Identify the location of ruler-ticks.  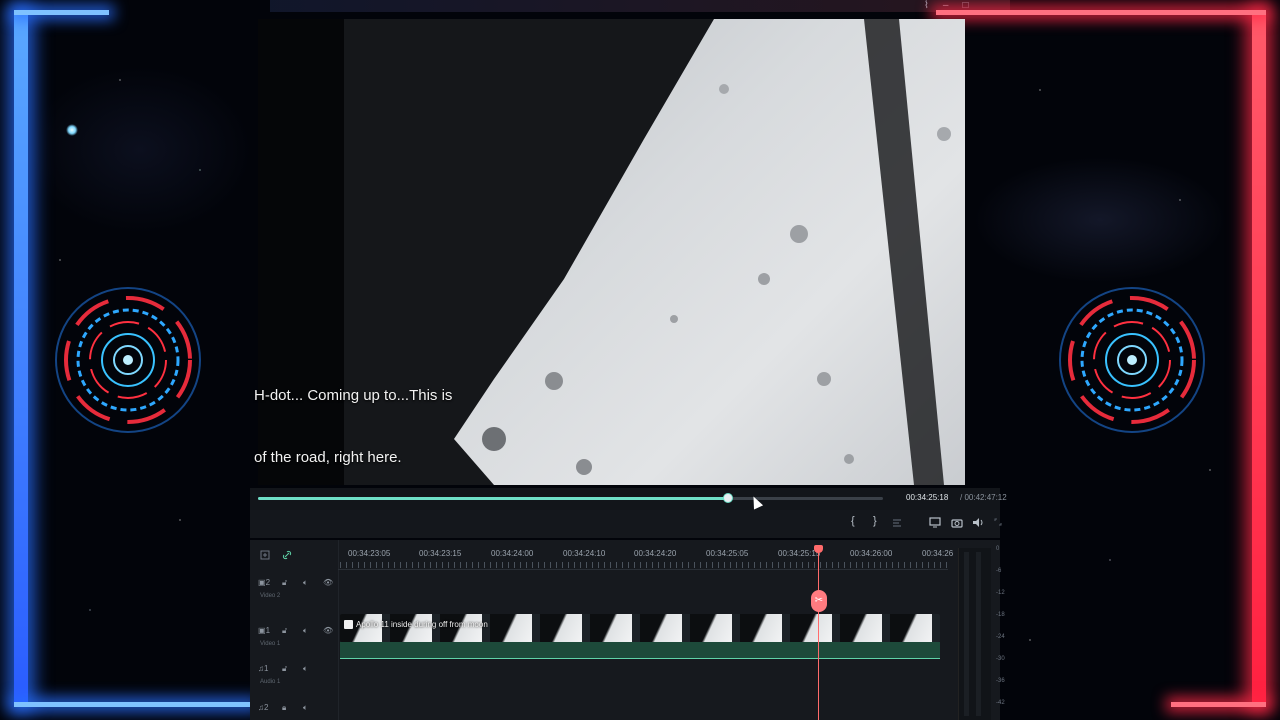
(644, 565).